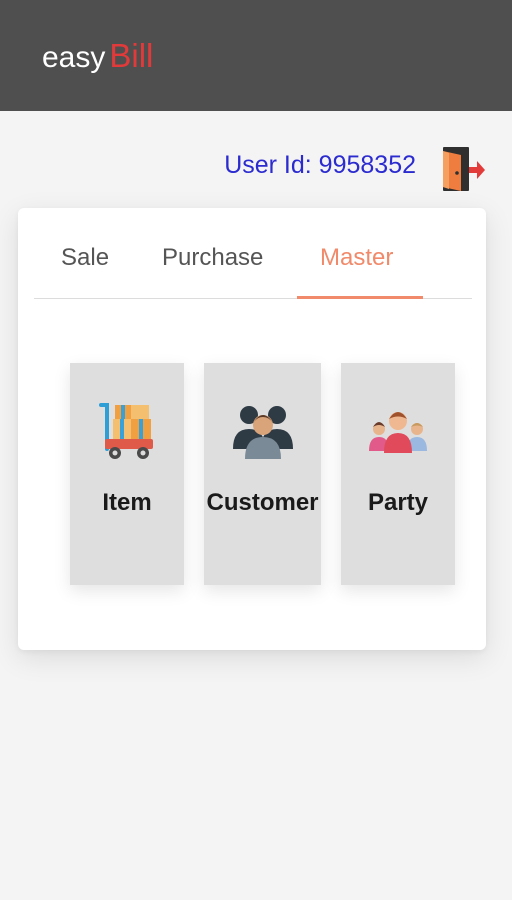 The height and width of the screenshot is (900, 512). What do you see at coordinates (131, 55) in the screenshot?
I see `brand-bill: Bill` at bounding box center [131, 55].